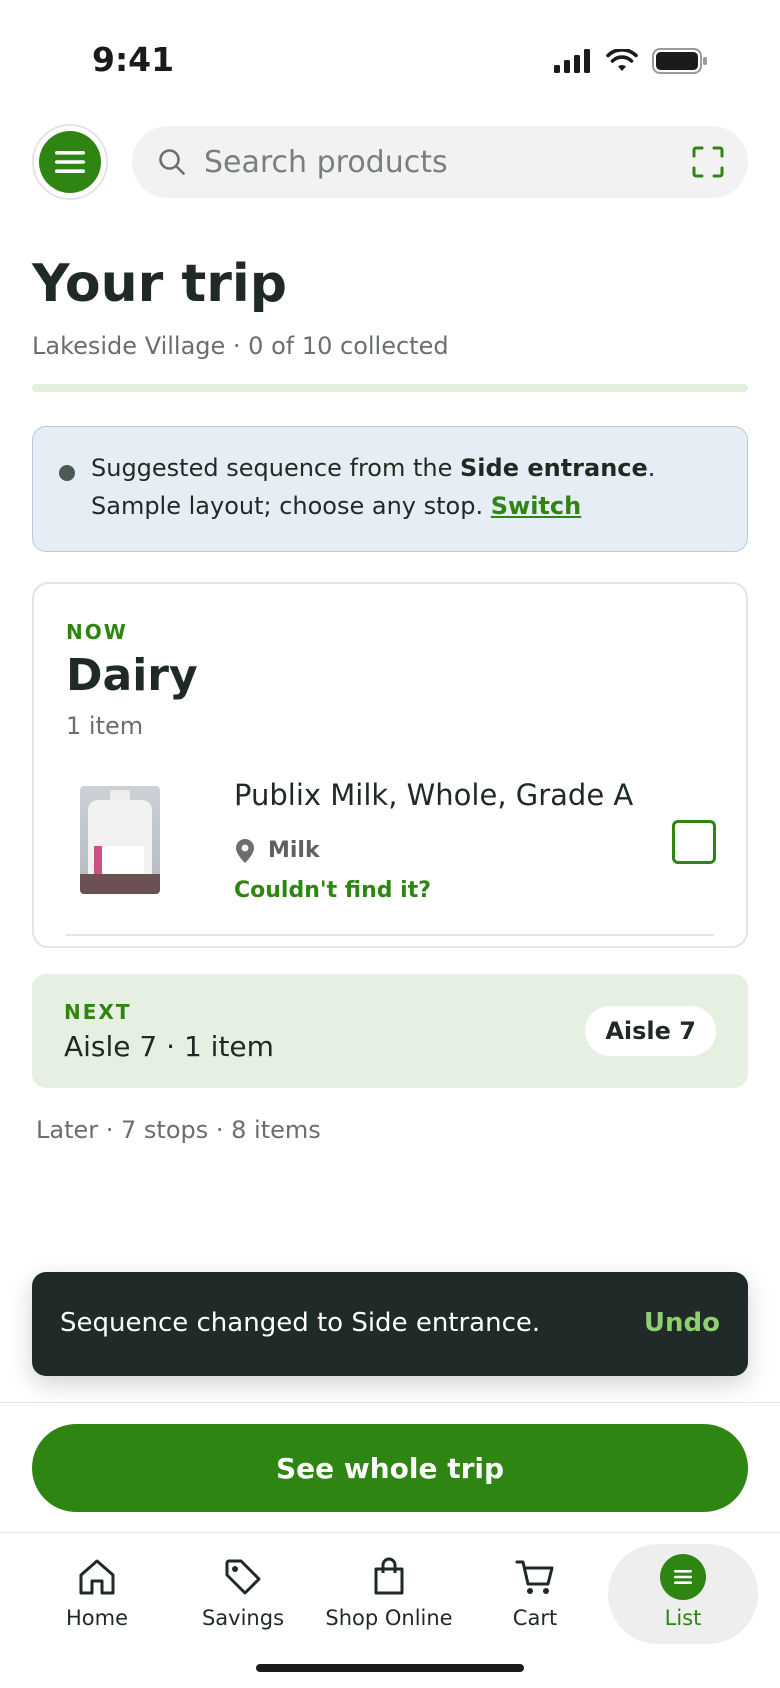 This screenshot has width=780, height=1688. What do you see at coordinates (390, 935) in the screenshot?
I see `card-divider` at bounding box center [390, 935].